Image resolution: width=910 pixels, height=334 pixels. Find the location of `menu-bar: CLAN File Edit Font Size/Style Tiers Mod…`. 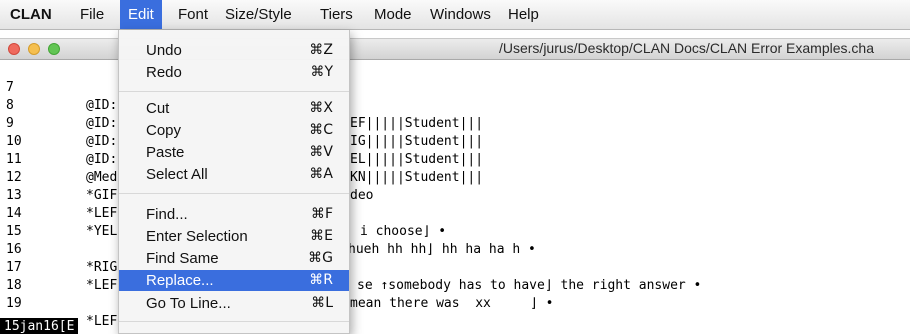

menu-bar: CLAN File Edit Font Size/Style Tiers Mod… is located at coordinates (455, 15).